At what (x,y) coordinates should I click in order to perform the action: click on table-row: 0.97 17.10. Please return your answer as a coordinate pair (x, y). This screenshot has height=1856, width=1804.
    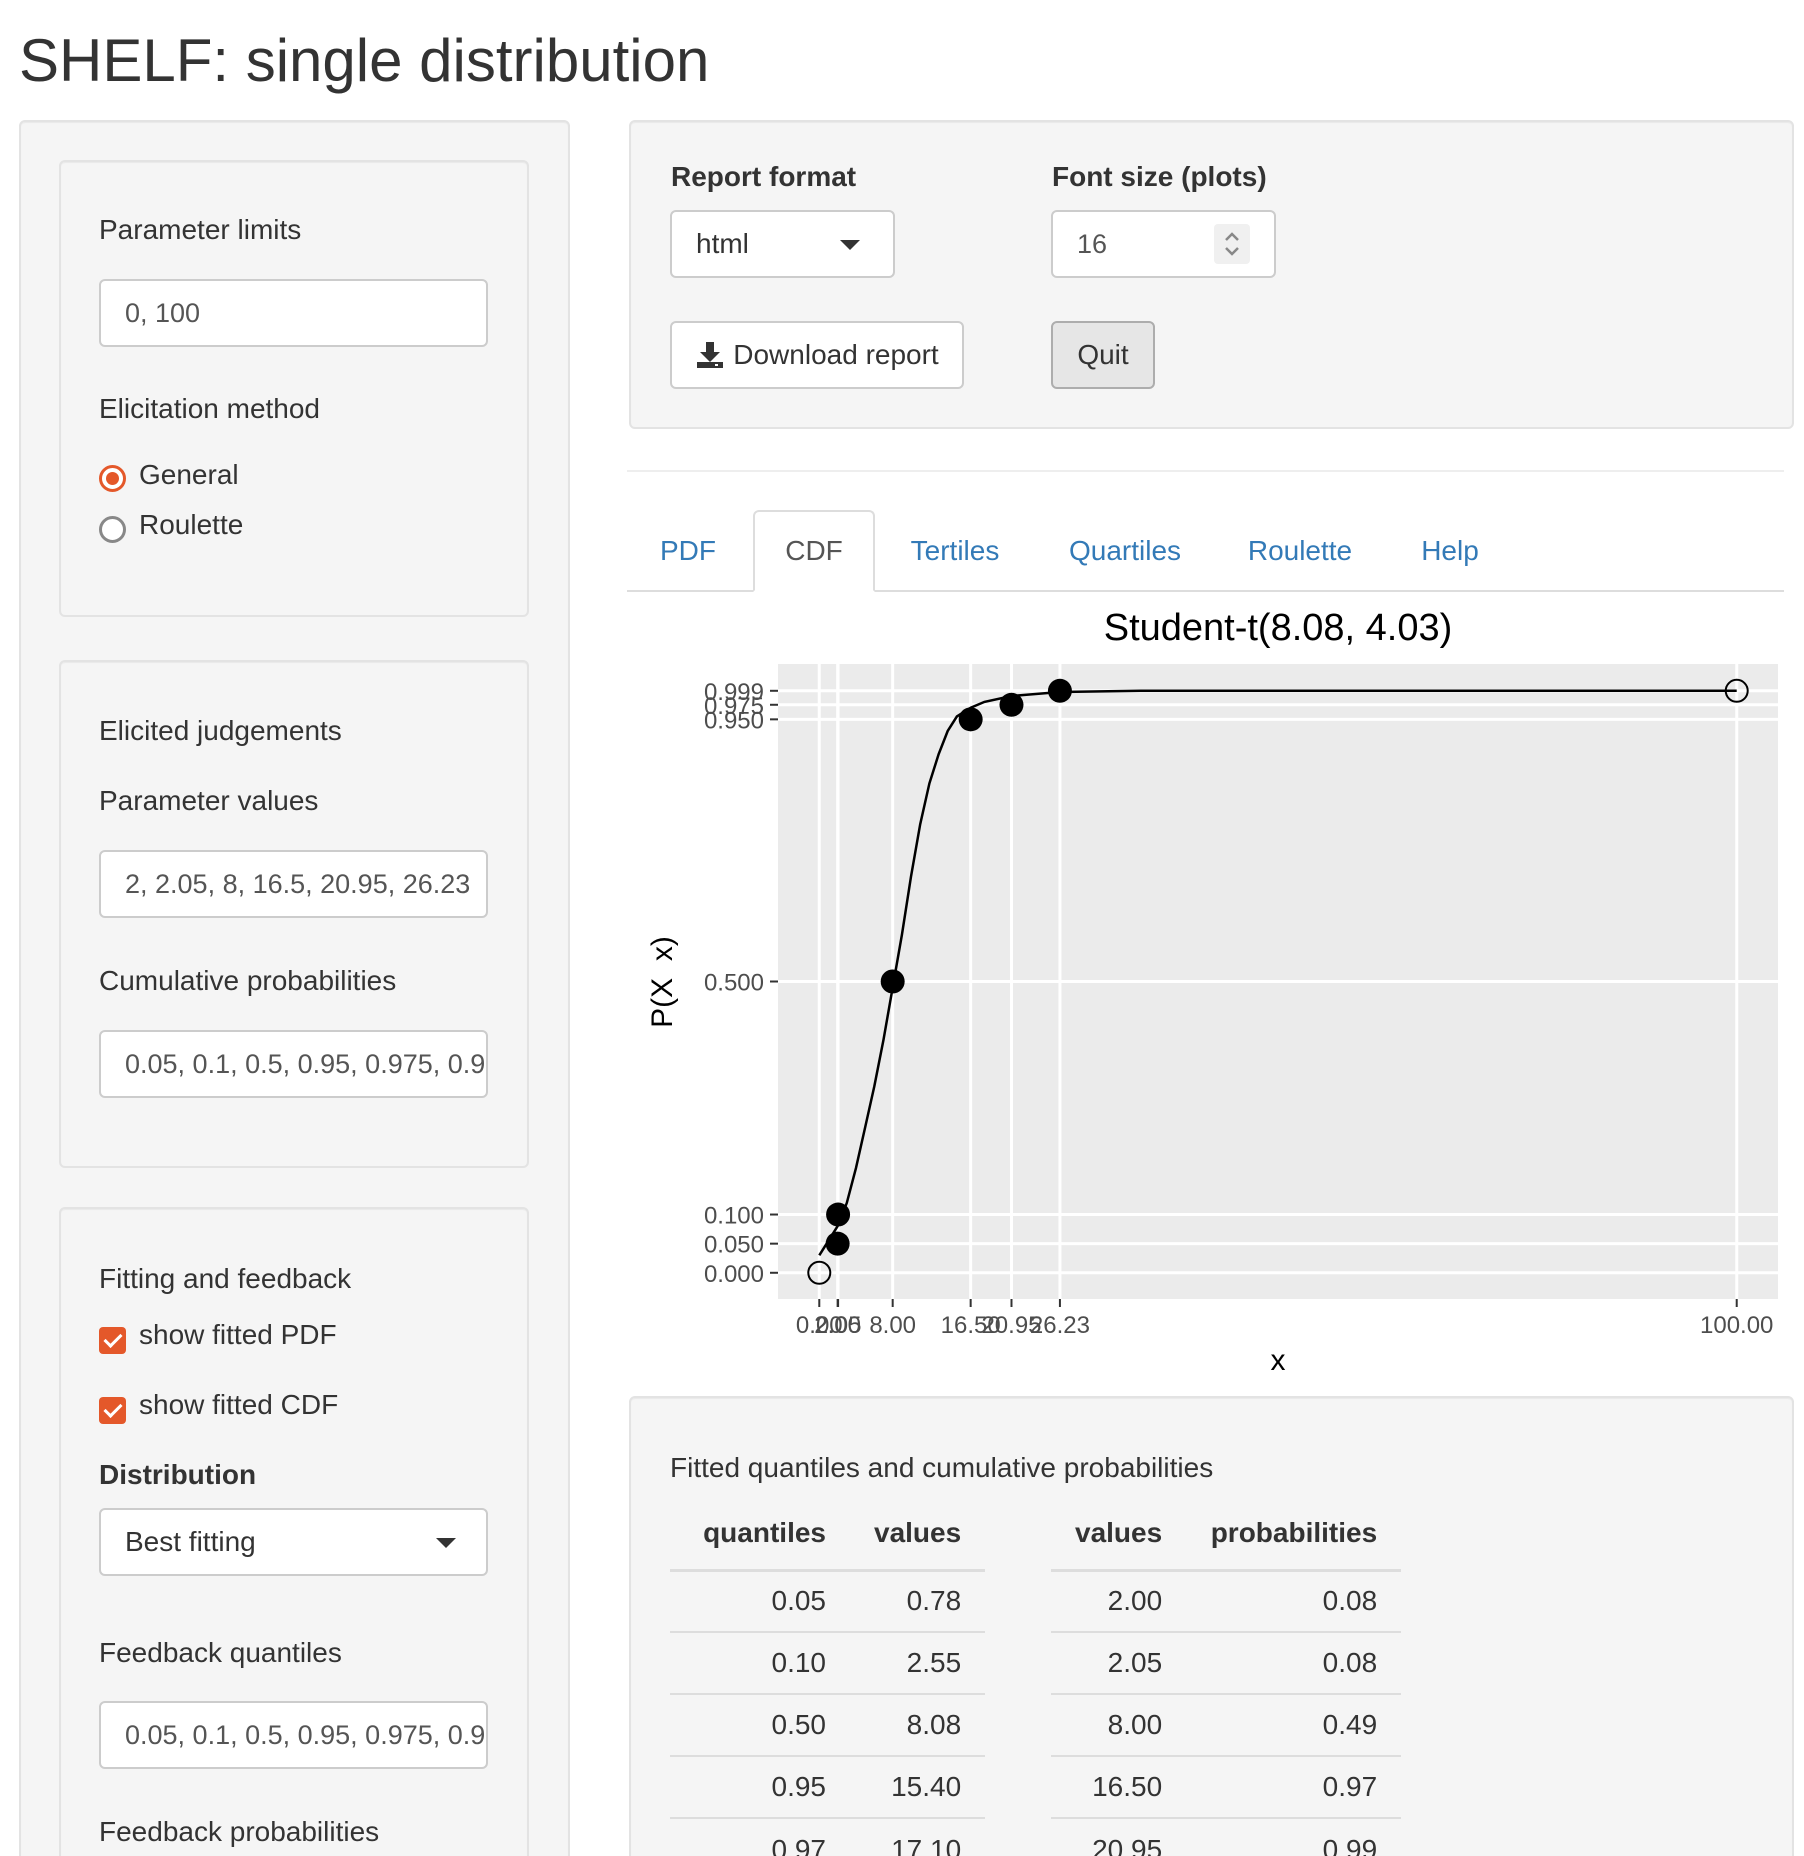
    Looking at the image, I should click on (828, 1836).